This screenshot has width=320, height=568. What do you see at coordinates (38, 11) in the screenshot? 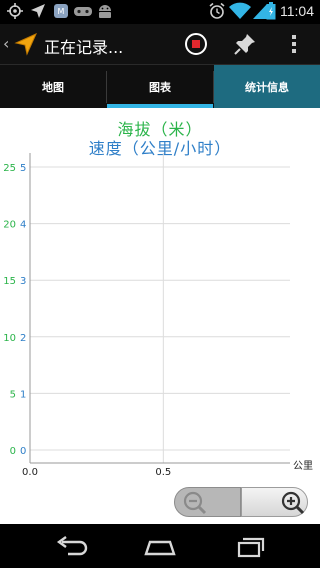
I see `location-arrow-icon` at bounding box center [38, 11].